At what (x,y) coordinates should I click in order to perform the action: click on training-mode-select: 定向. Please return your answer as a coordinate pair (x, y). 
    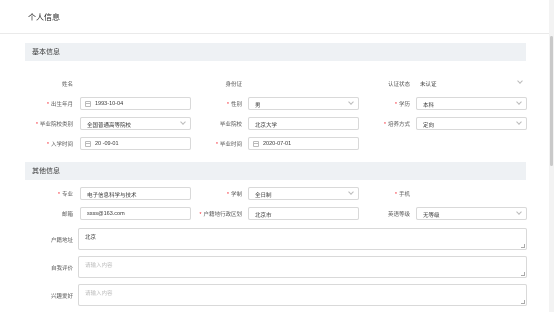
    Looking at the image, I should click on (471, 123).